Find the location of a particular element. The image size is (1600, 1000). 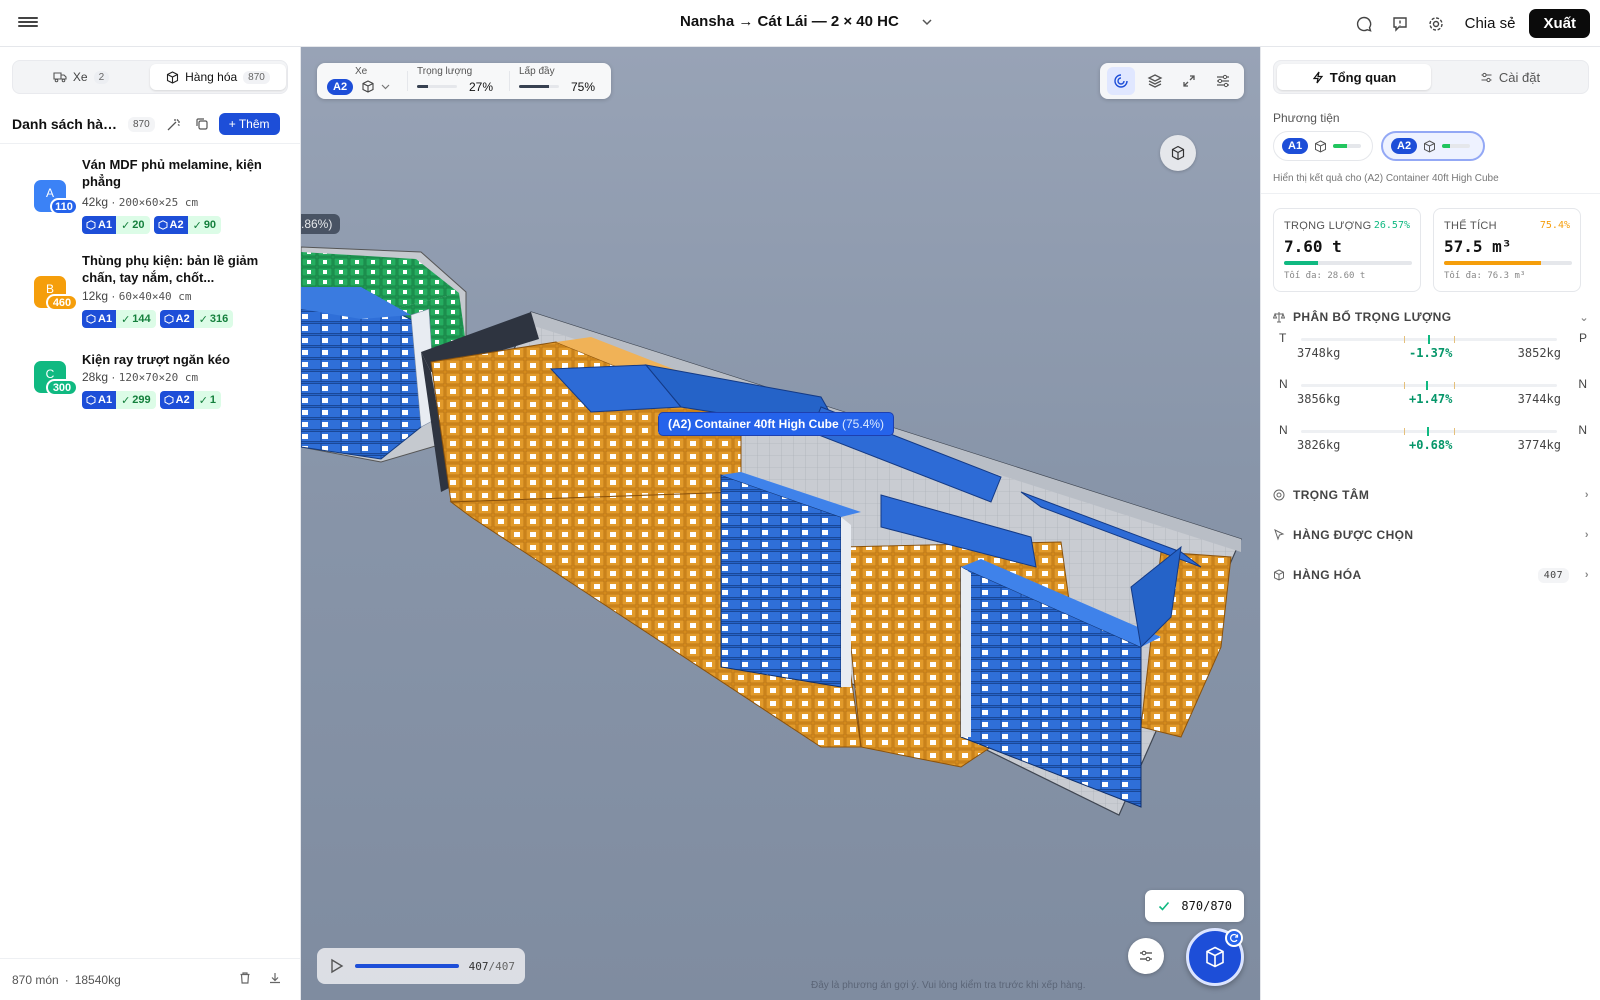

share-button: Chia sẻ is located at coordinates (1490, 23).